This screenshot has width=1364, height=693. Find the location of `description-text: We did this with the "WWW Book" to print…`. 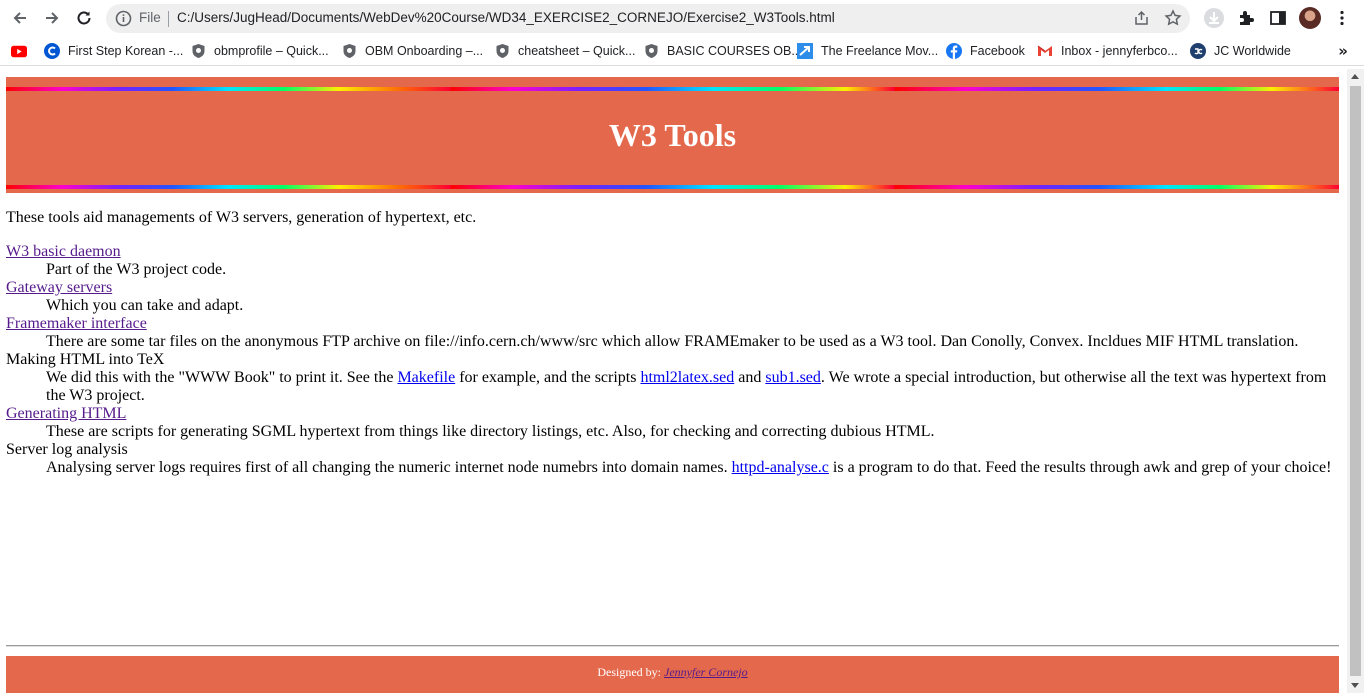

description-text: We did this with the "WWW Book" to print… is located at coordinates (222, 377).